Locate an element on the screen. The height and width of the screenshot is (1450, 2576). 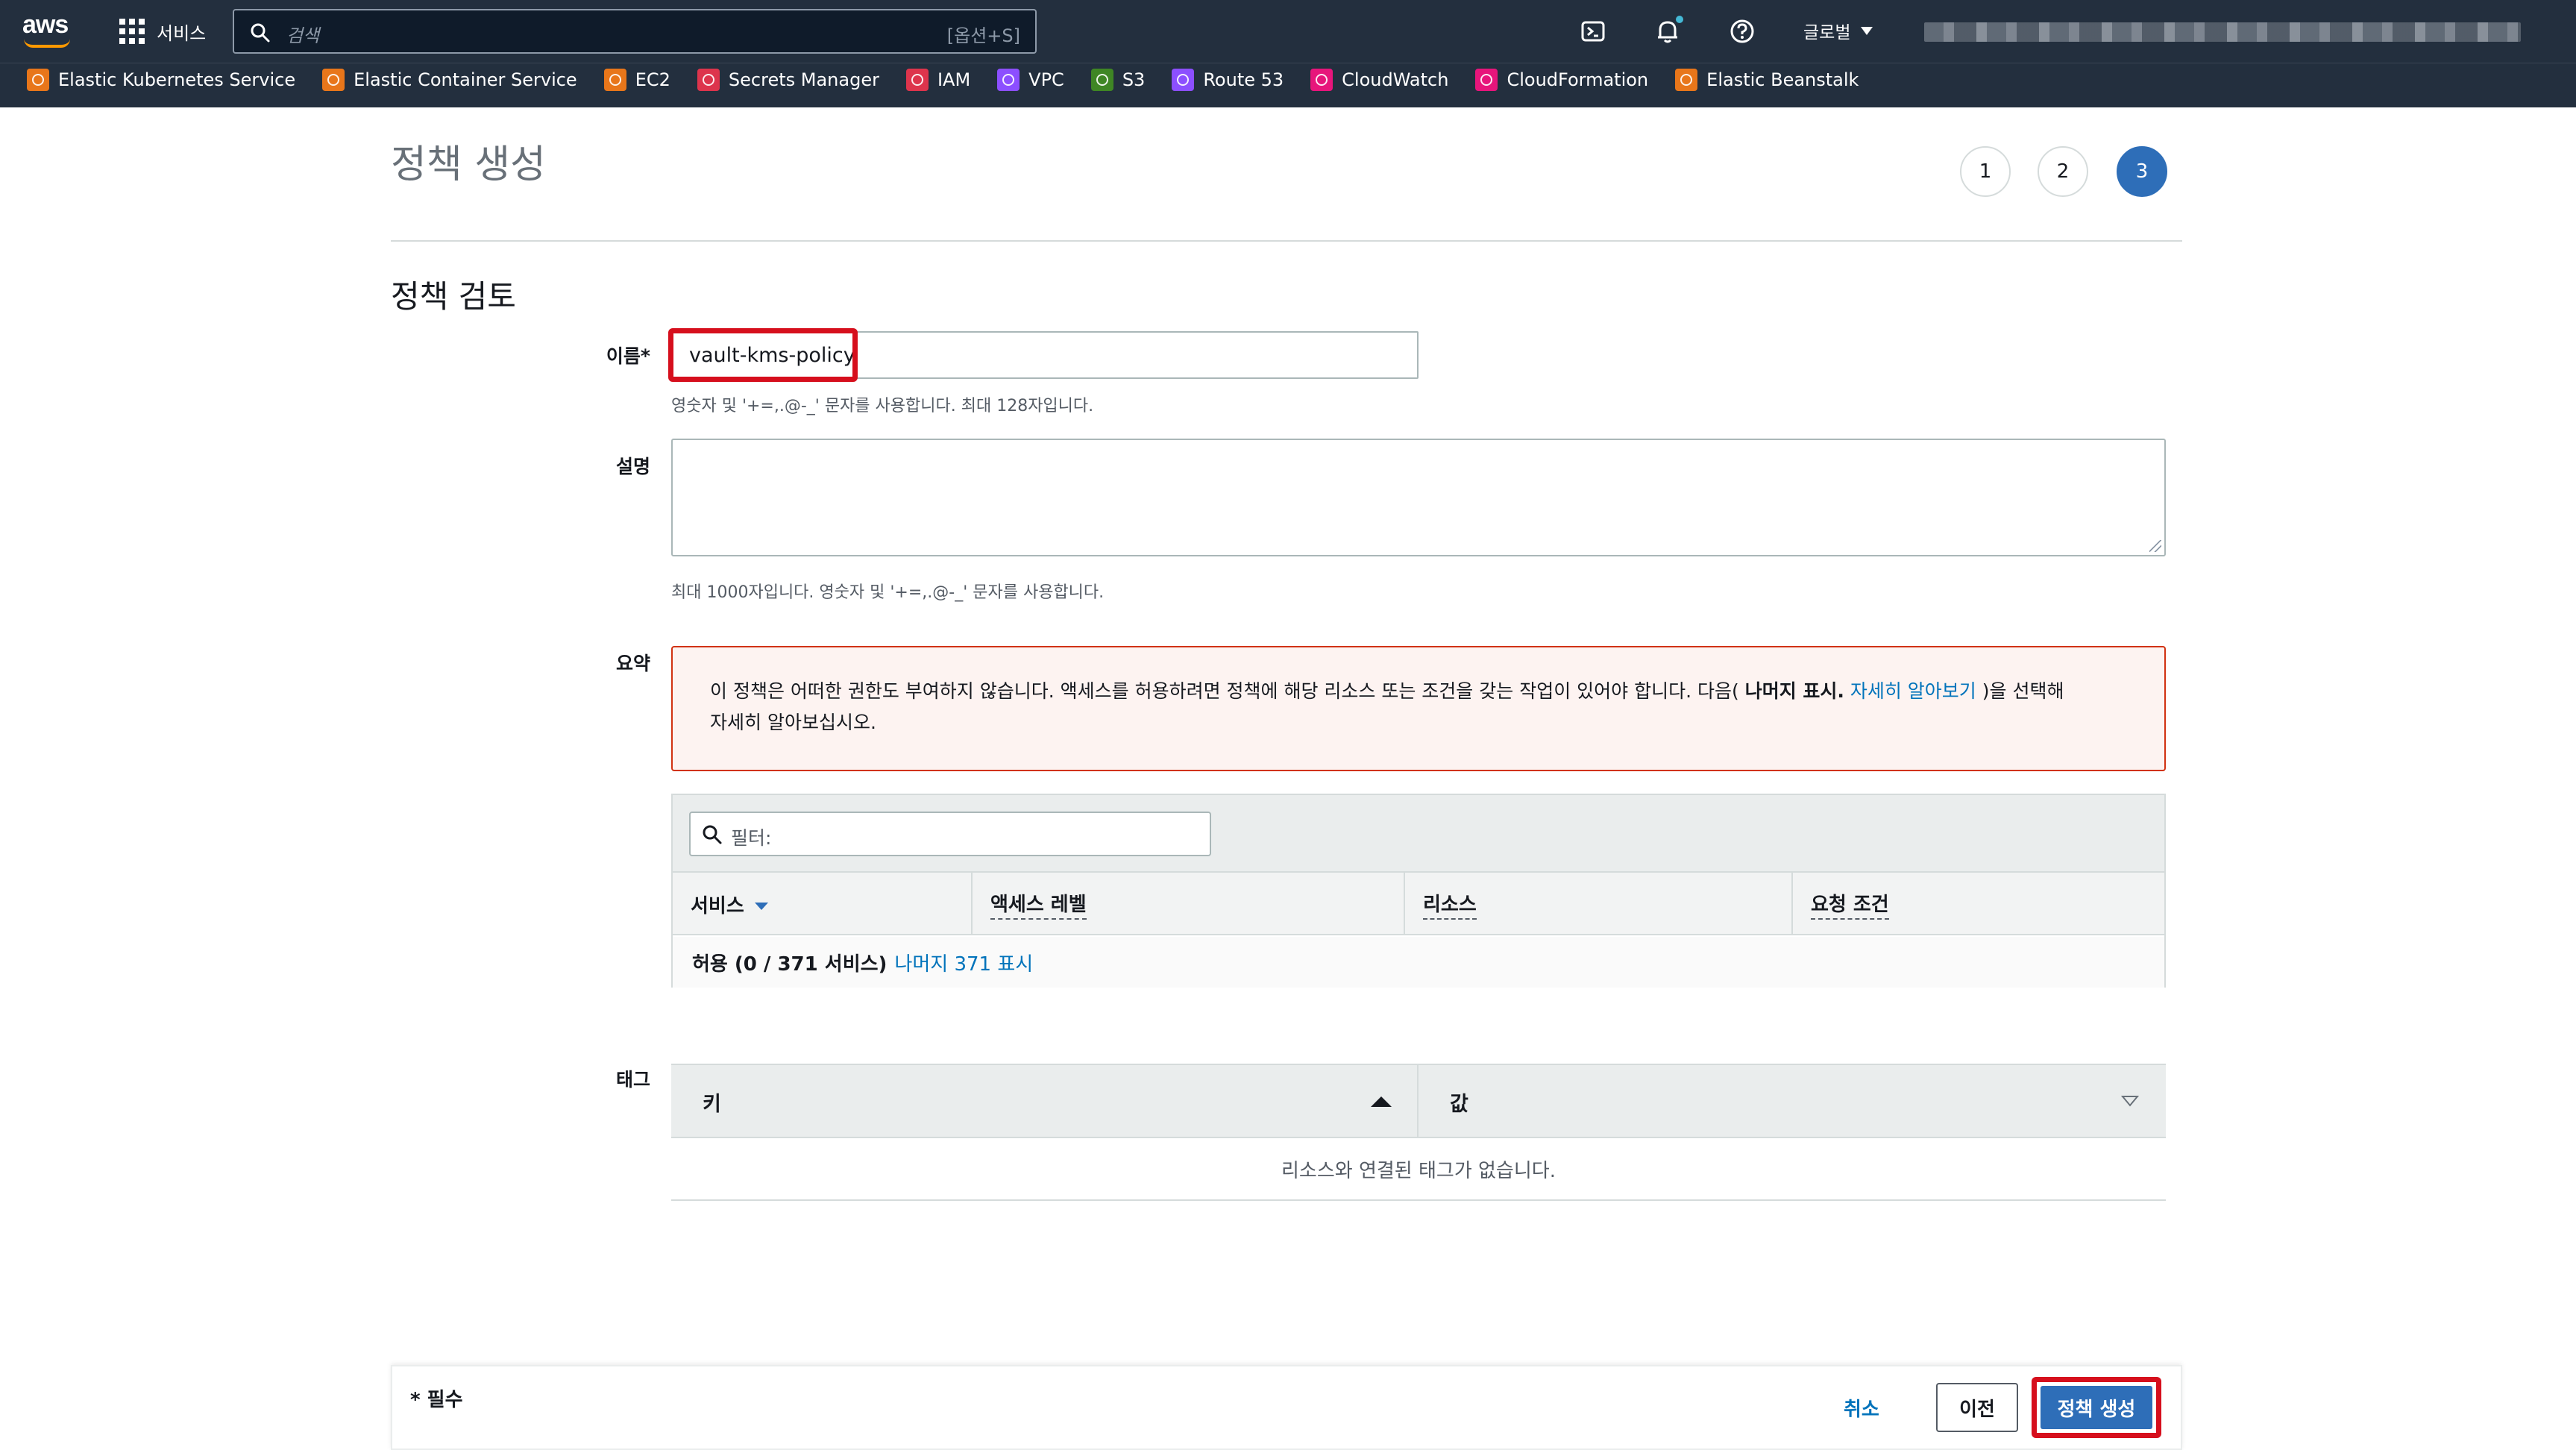
tags-table: 키 값 리소스와 연결된 태그가 없습니다. is located at coordinates (1419, 1132).